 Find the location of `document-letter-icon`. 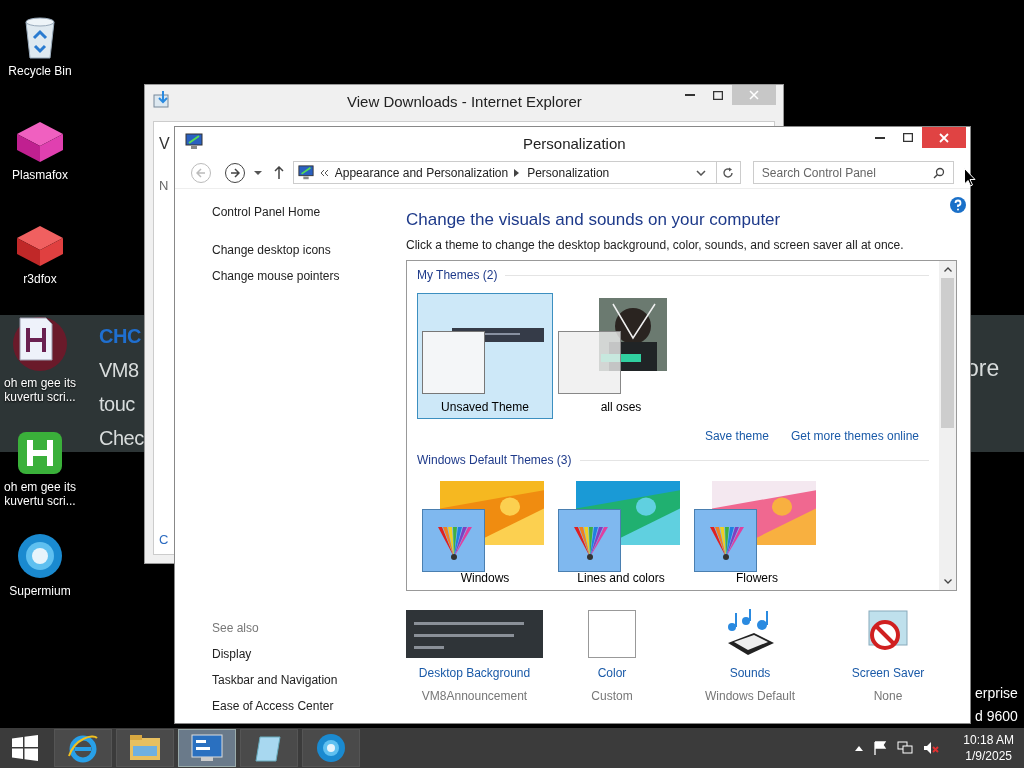

document-letter-icon is located at coordinates (40, 343).